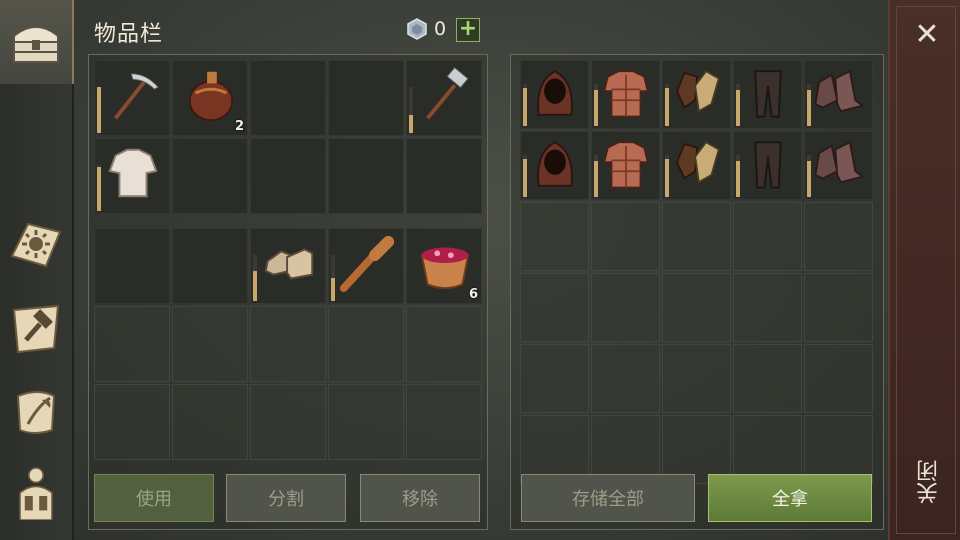  What do you see at coordinates (440, 29) in the screenshot?
I see `currency-count: 0` at bounding box center [440, 29].